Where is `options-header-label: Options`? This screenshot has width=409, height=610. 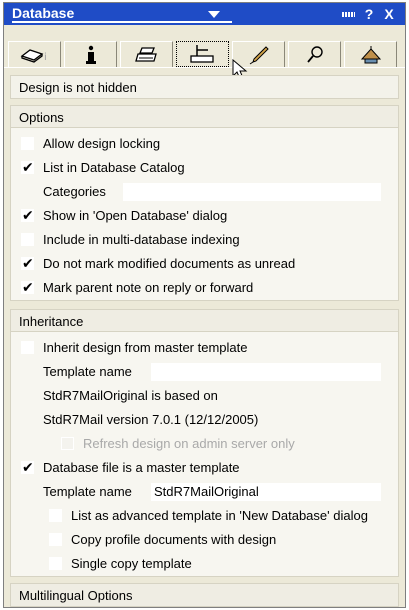 options-header-label: Options is located at coordinates (41, 117).